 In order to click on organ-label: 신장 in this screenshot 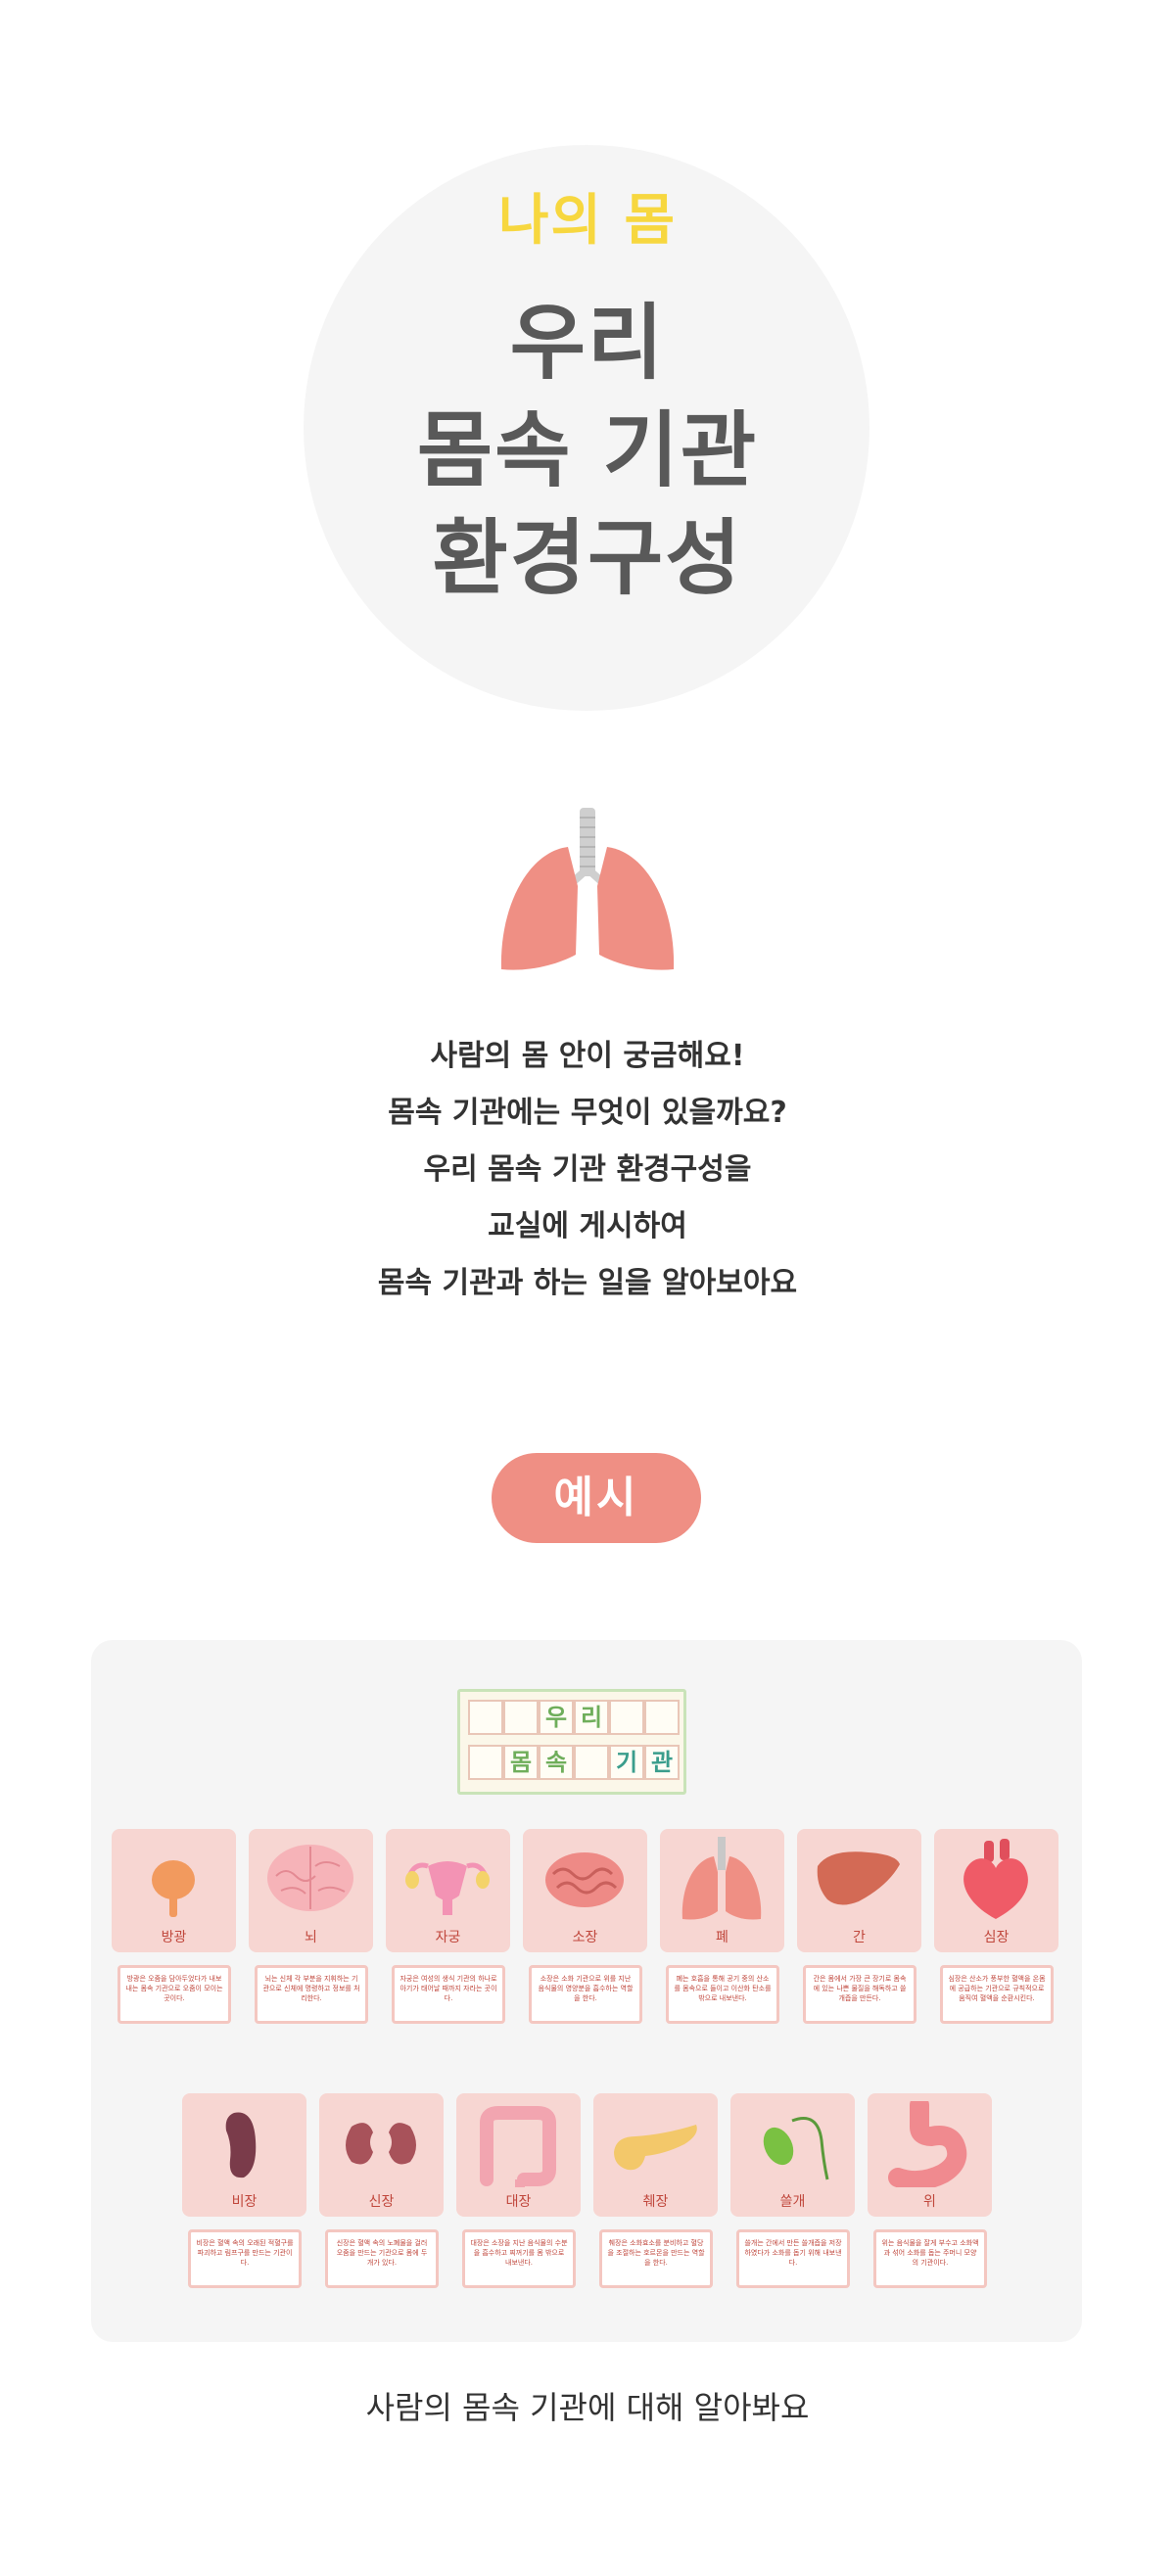, I will do `click(381, 2202)`.